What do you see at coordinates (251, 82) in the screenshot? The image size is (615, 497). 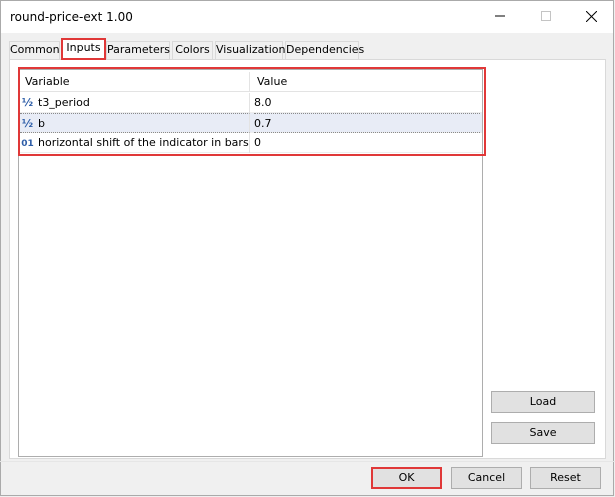 I see `table-header: Variable Value` at bounding box center [251, 82].